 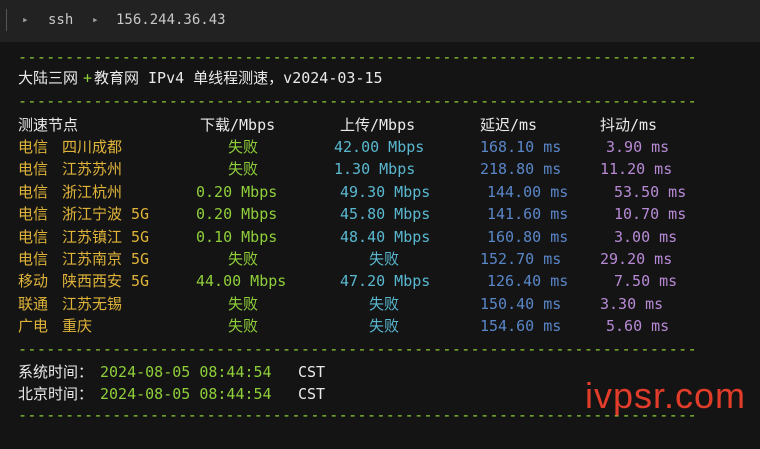 What do you see at coordinates (92, 147) in the screenshot?
I see `row-node: 四川成都` at bounding box center [92, 147].